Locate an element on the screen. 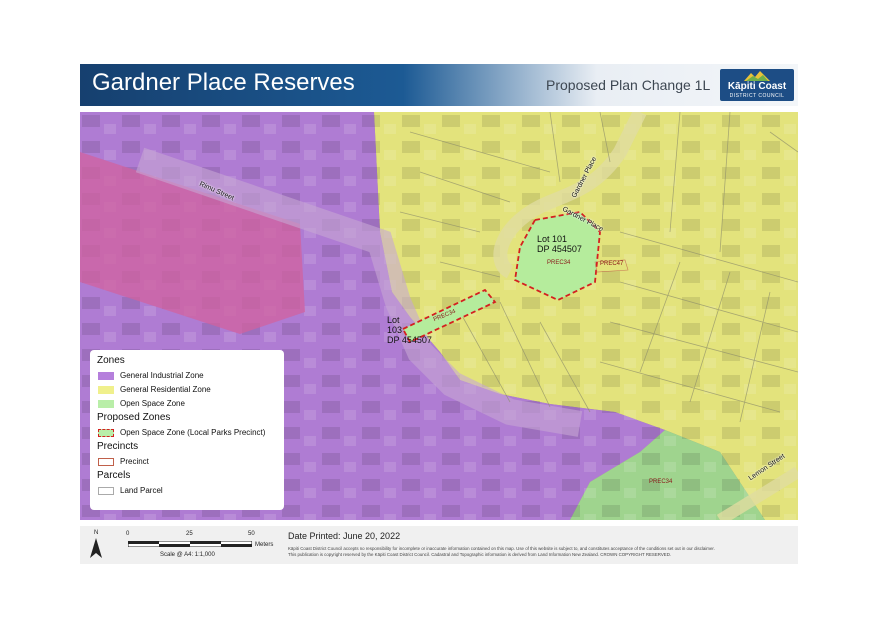 This screenshot has width=887, height=626. logo-name: Kāpiti Coast is located at coordinates (757, 86).